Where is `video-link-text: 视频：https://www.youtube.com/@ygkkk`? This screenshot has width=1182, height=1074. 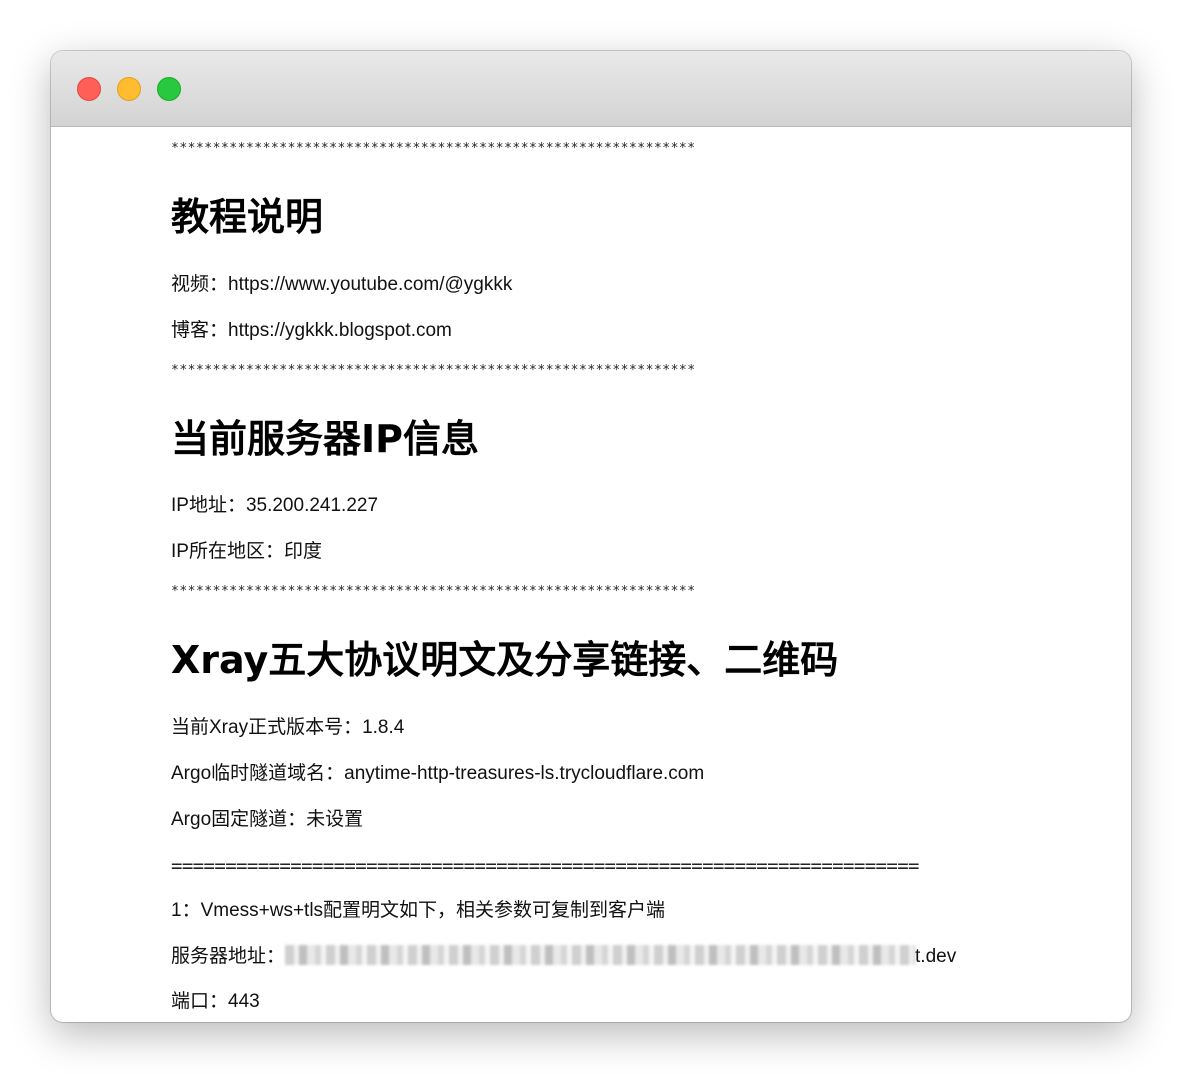 video-link-text: 视频：https://www.youtube.com/@ygkkk is located at coordinates (342, 284).